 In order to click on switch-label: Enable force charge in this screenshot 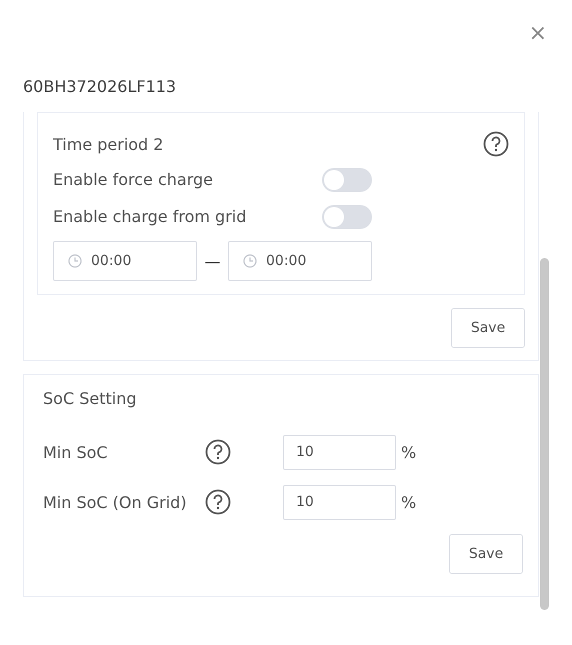, I will do `click(133, 179)`.